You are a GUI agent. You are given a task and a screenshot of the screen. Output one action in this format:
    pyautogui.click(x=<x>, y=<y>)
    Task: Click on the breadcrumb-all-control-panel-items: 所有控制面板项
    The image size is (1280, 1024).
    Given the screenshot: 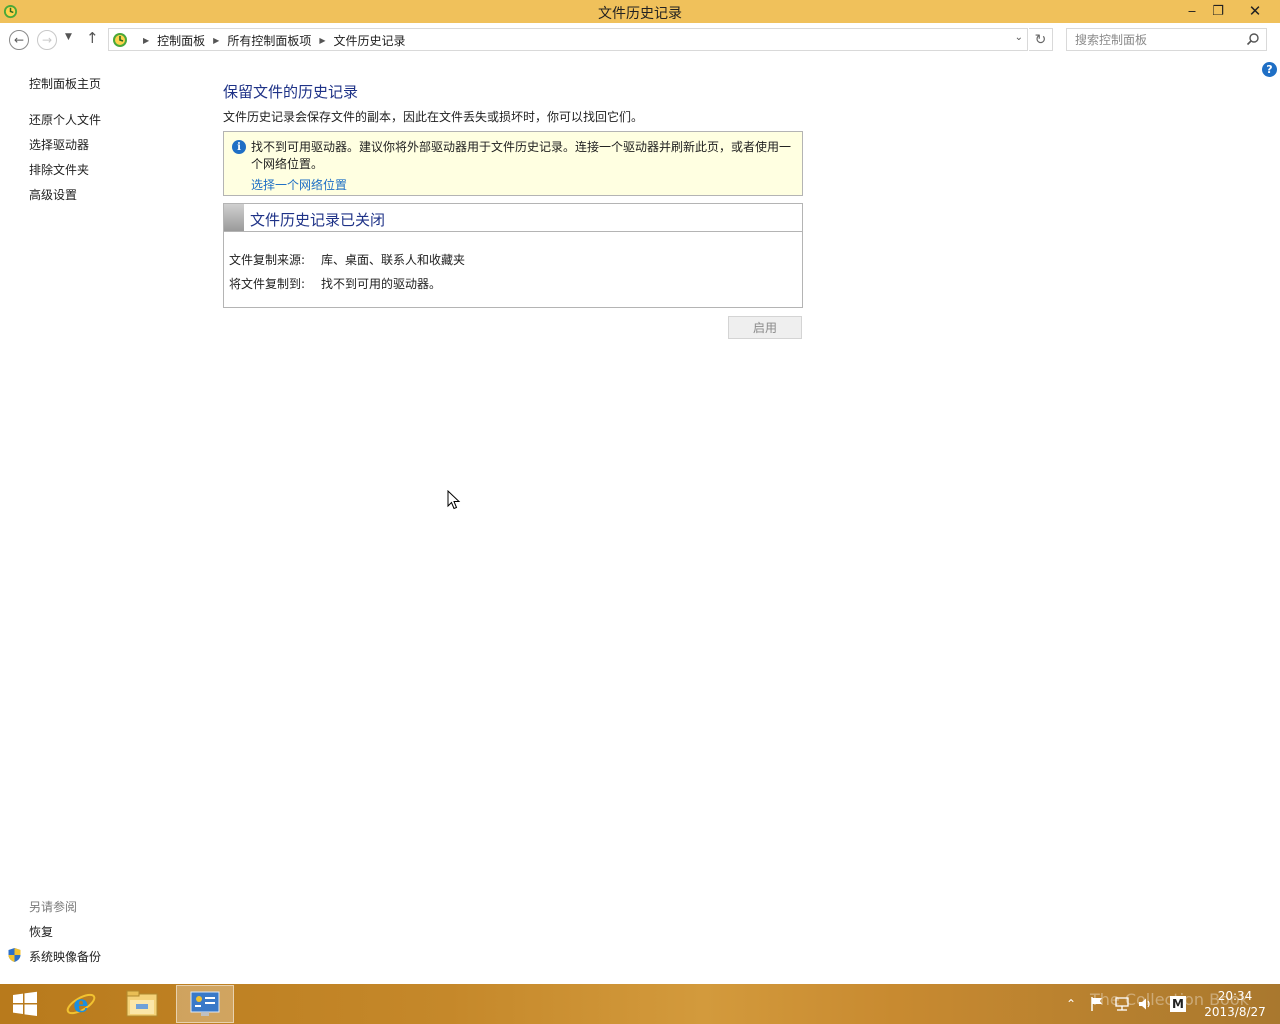 What is the action you would take?
    pyautogui.click(x=269, y=40)
    